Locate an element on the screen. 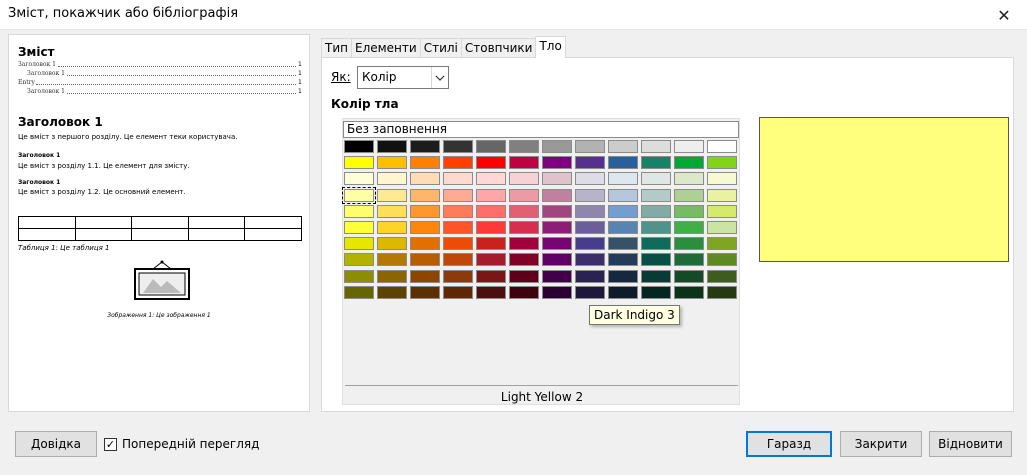 The image size is (1027, 475). close-button: Закрити is located at coordinates (881, 444).